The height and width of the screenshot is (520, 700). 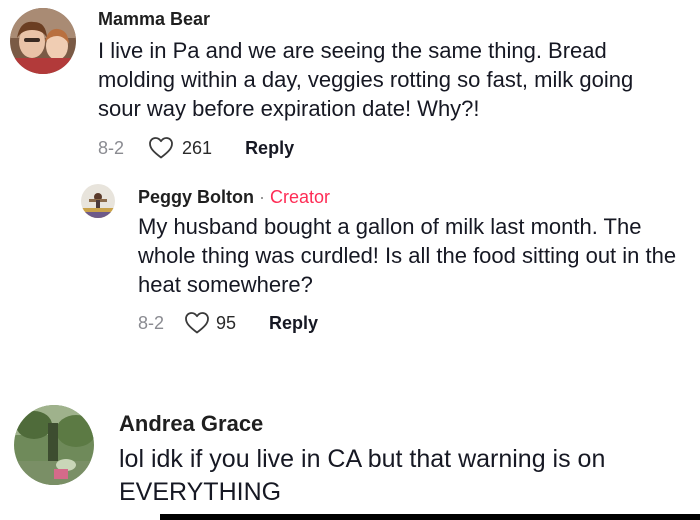 What do you see at coordinates (300, 197) in the screenshot?
I see `creator-badge: Creator` at bounding box center [300, 197].